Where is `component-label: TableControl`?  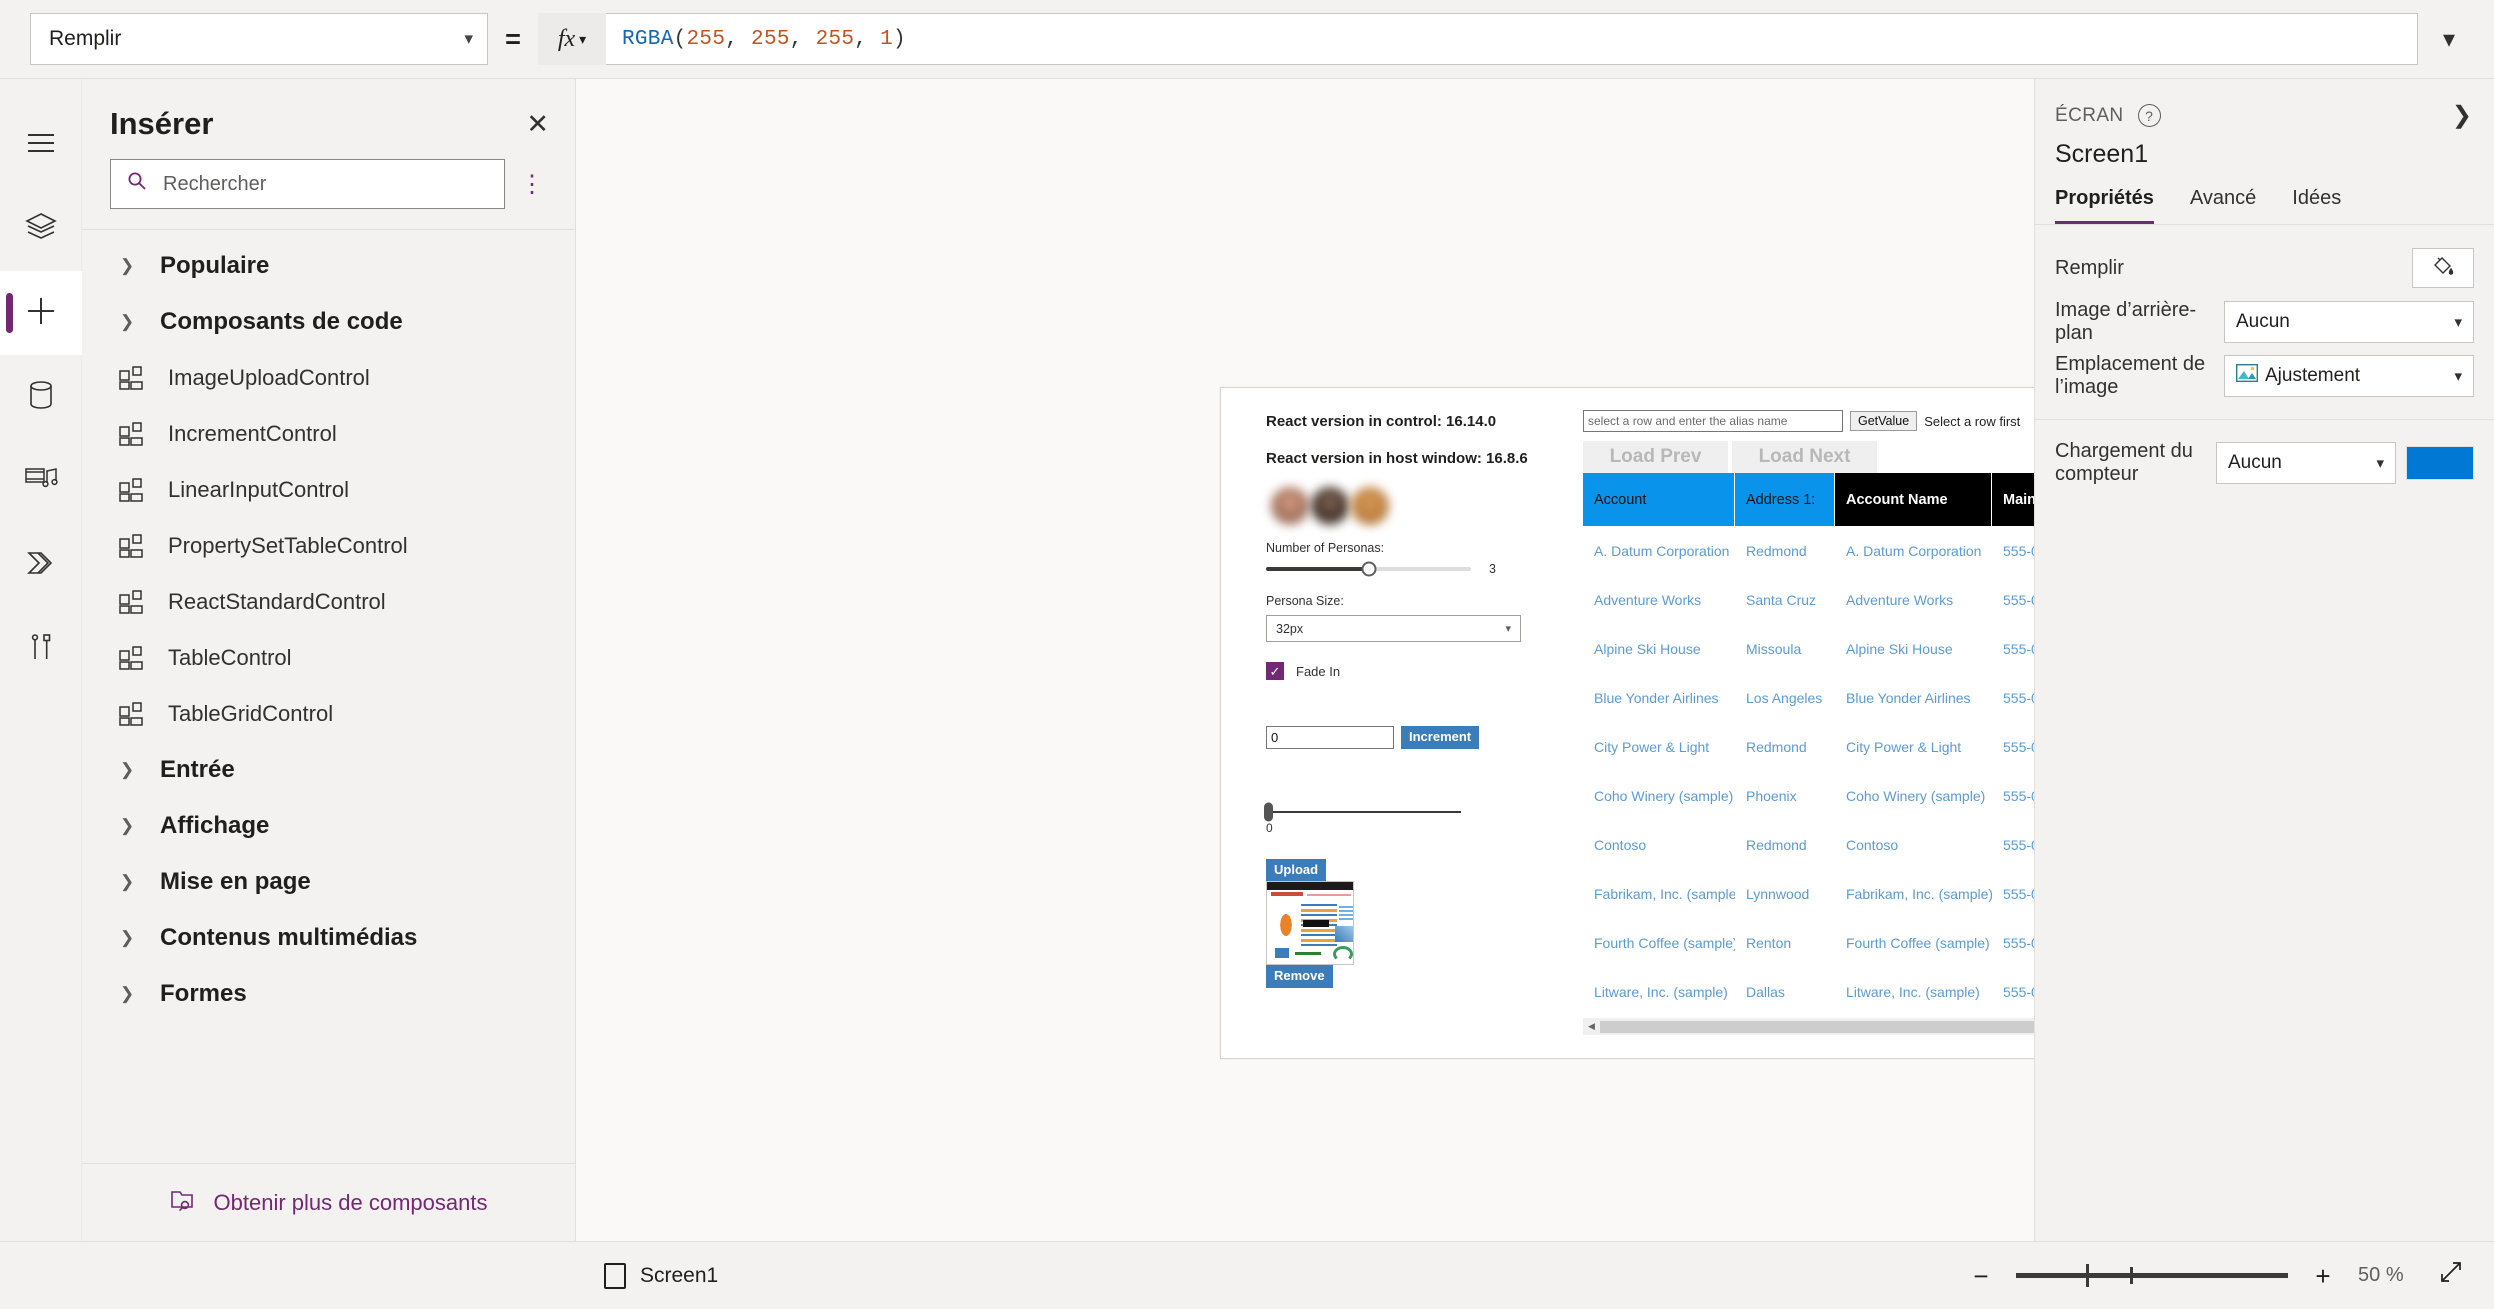
component-label: TableControl is located at coordinates (230, 658).